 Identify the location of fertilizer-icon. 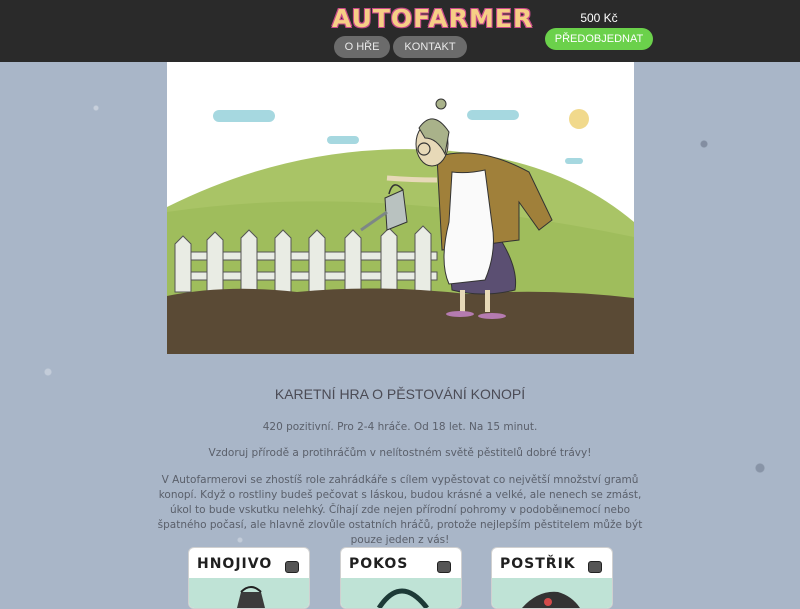
(249, 593).